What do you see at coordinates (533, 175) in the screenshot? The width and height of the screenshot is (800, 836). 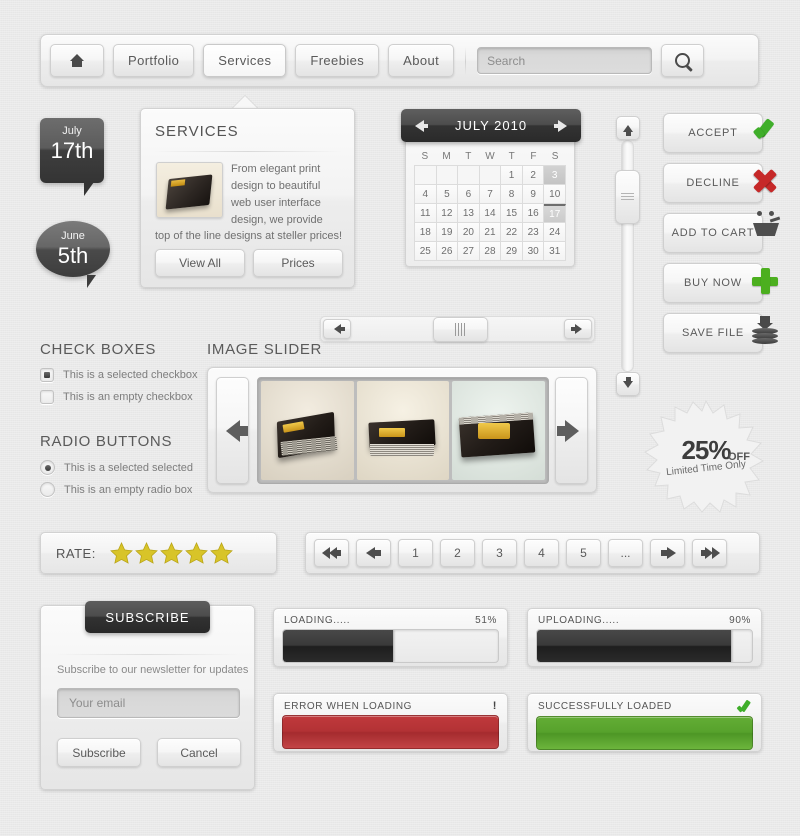 I see `calendar-day-2: 2` at bounding box center [533, 175].